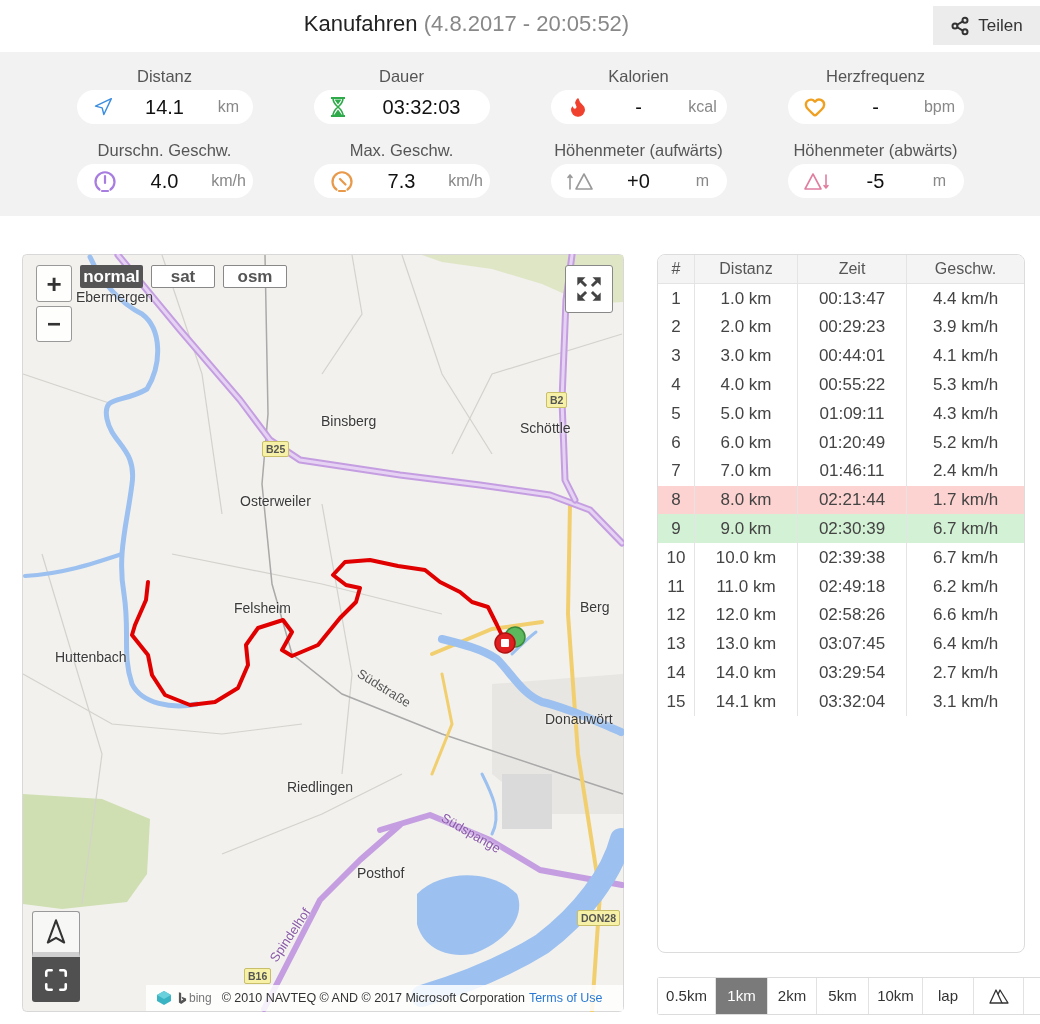 Image resolution: width=1040 pixels, height=1024 pixels. Describe the element at coordinates (466, 24) in the screenshot. I see `activity-title: Kanufahren (4.8.2017 - 20:05:52)` at that location.